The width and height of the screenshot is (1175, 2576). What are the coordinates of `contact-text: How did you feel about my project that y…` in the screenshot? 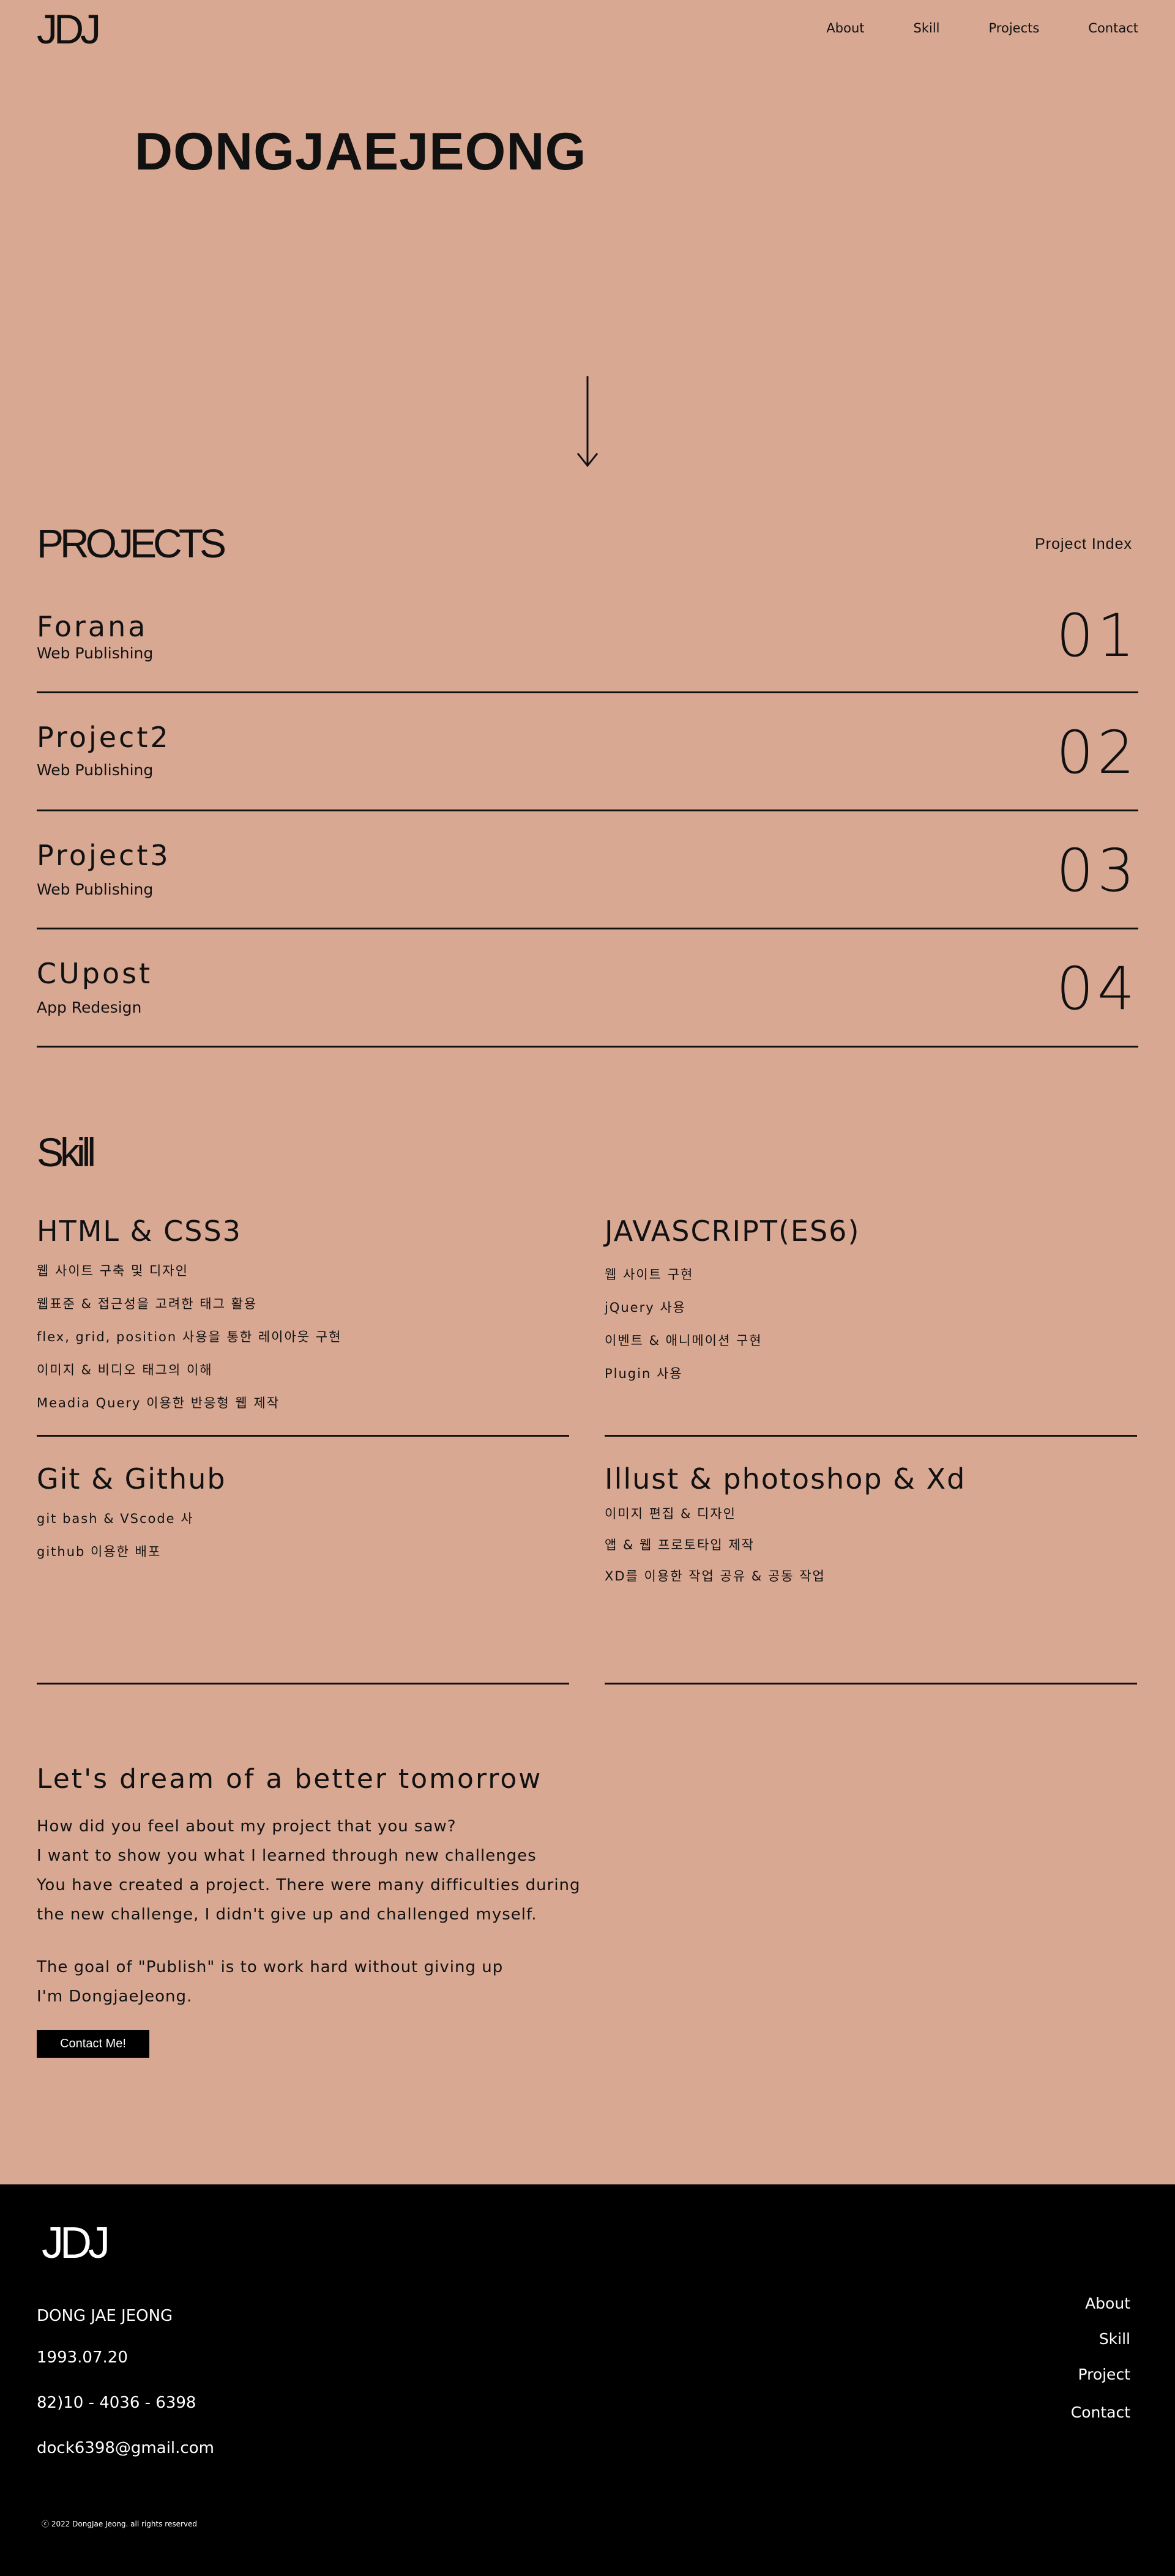 It's located at (247, 1827).